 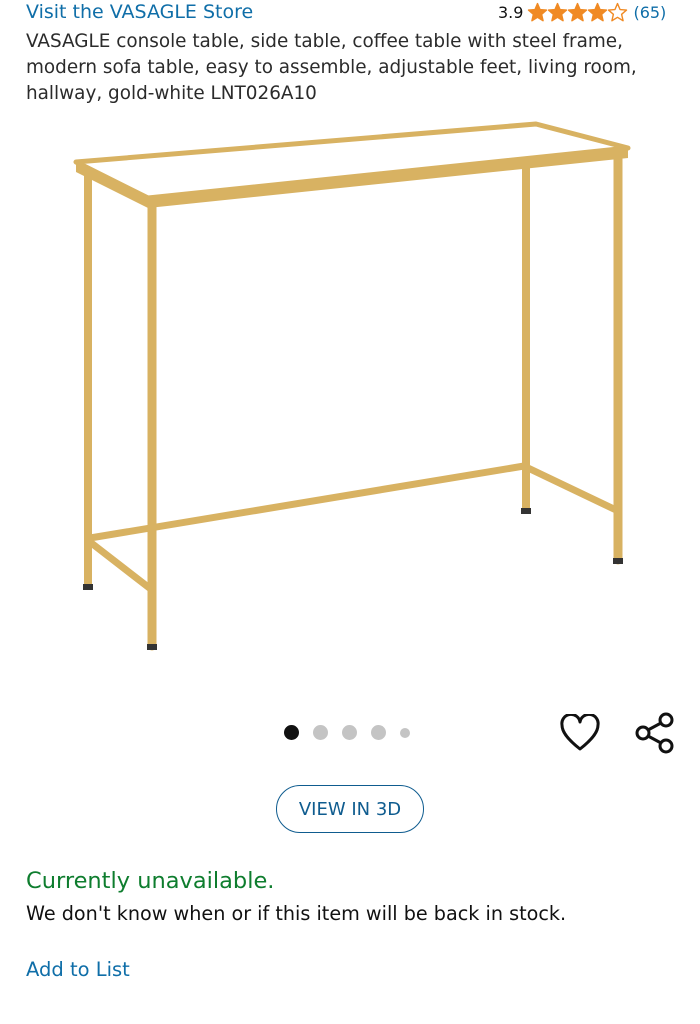 I want to click on share-icon, so click(x=655, y=733).